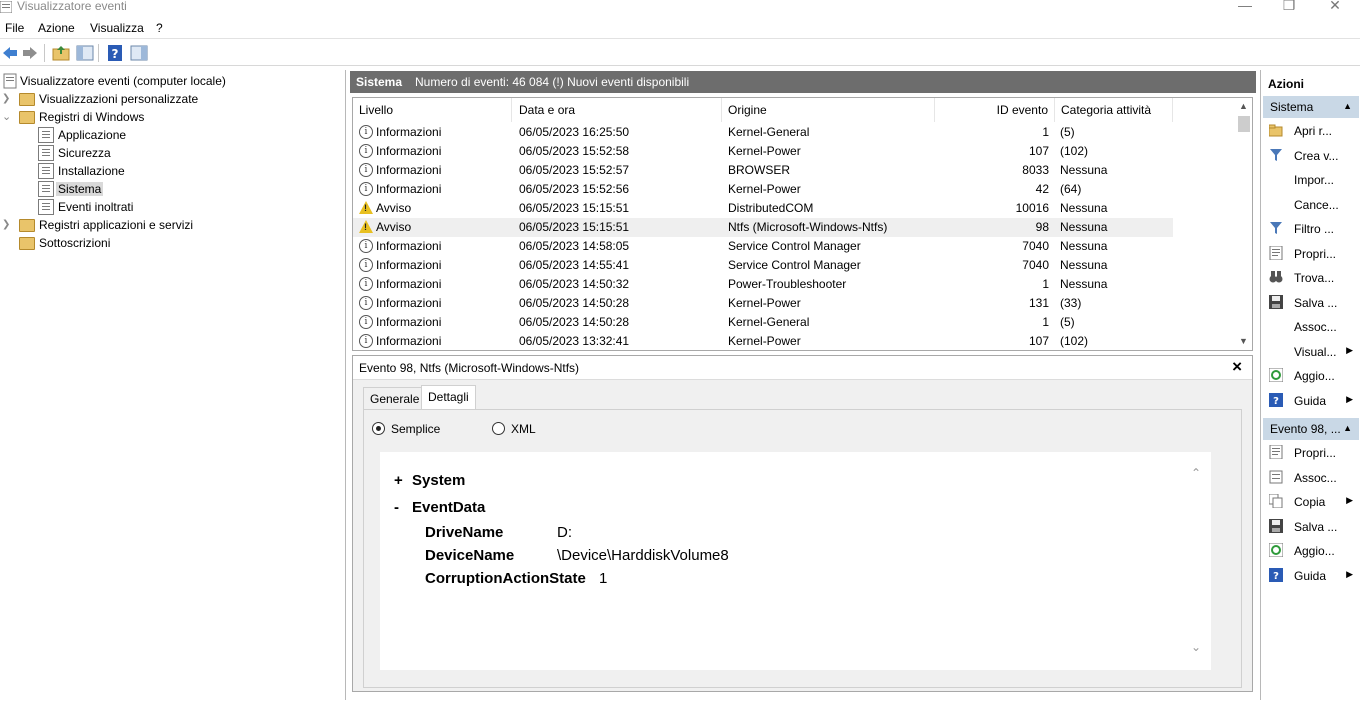  I want to click on events-scrollbar: ▲ ▼, so click(1244, 224).